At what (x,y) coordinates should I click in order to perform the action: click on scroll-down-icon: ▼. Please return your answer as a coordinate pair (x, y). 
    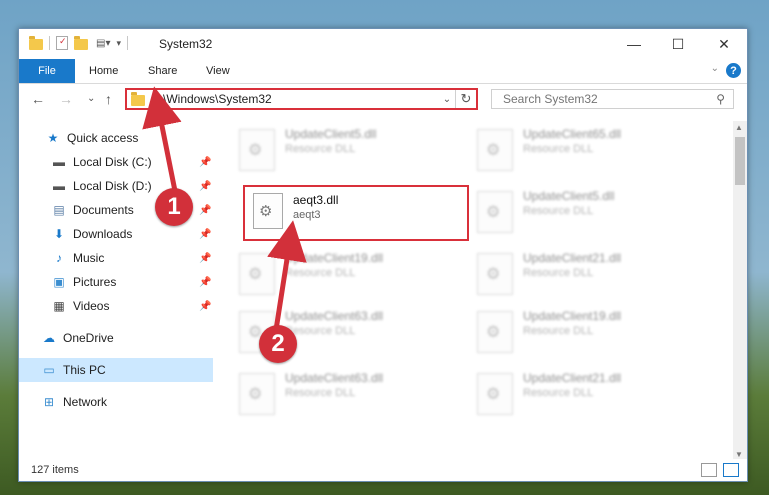
    Looking at the image, I should click on (739, 454).